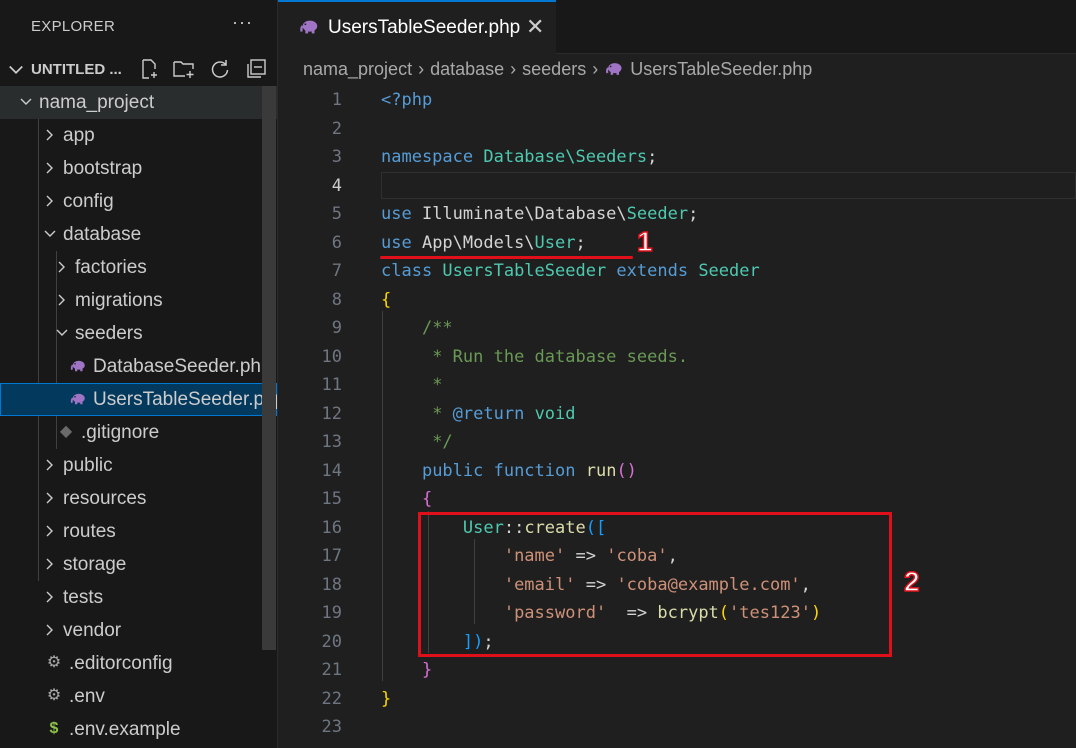 This screenshot has height=748, width=1076. Describe the element at coordinates (721, 69) in the screenshot. I see `breadcrumb-item: UsersTableSeeder.php` at that location.